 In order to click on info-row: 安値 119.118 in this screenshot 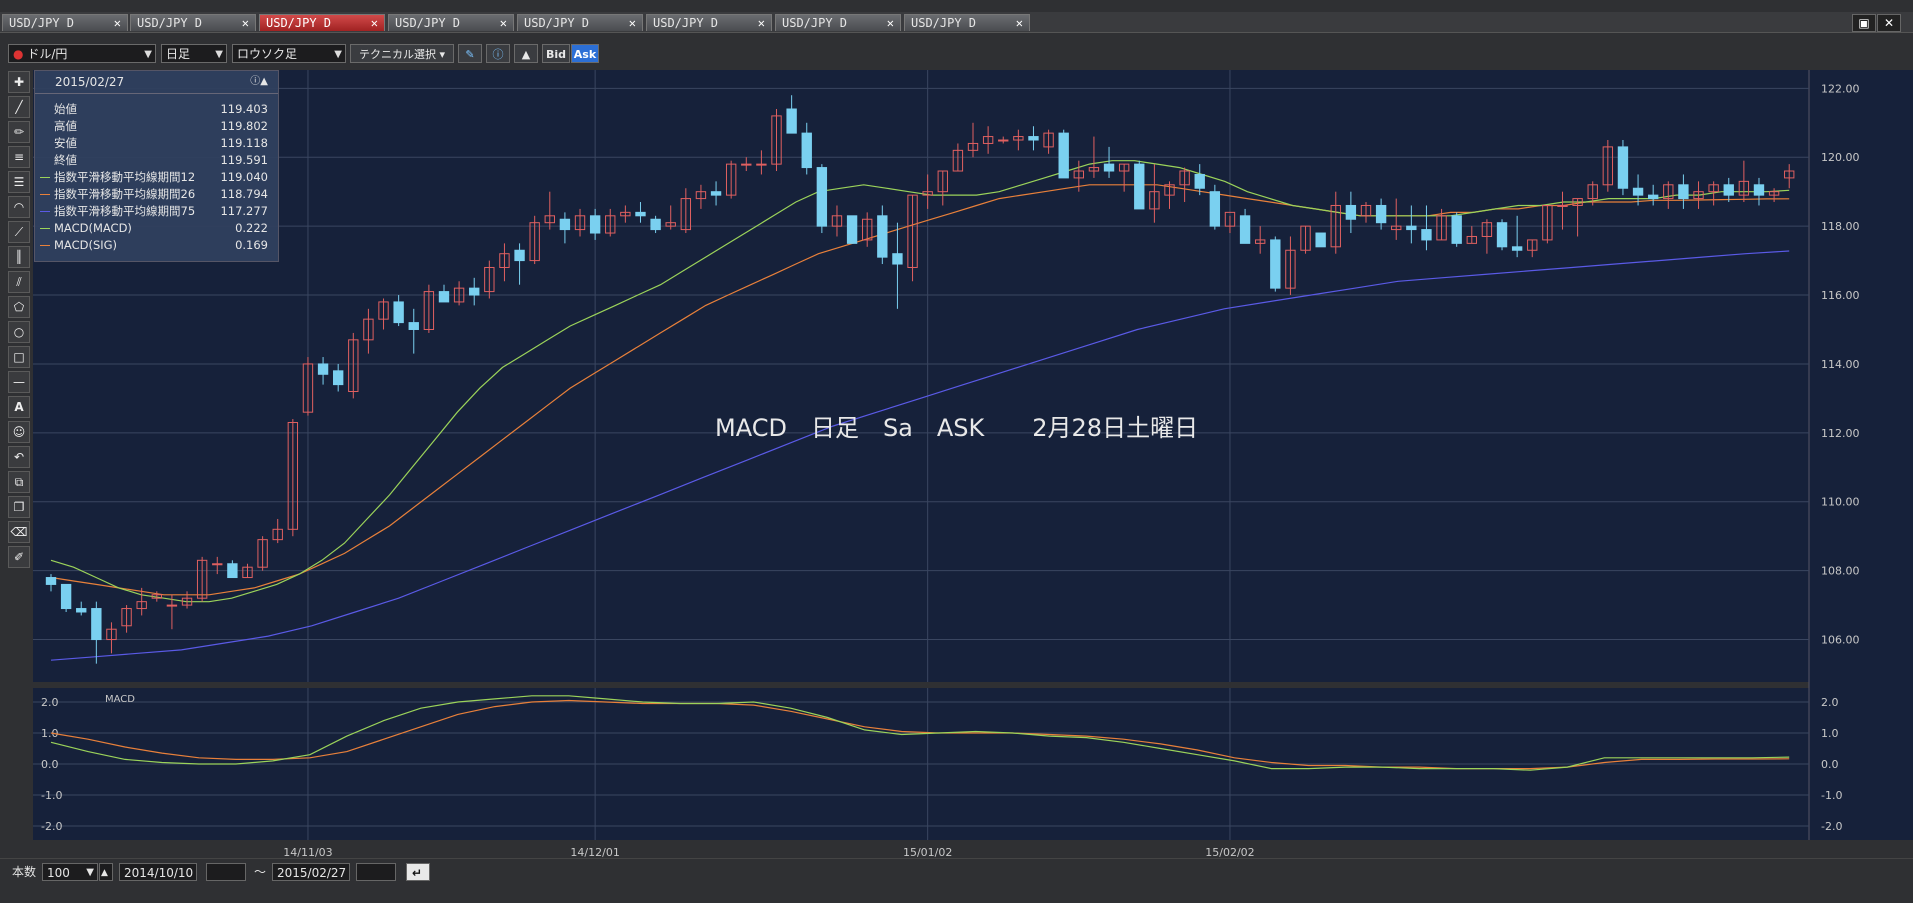, I will do `click(157, 143)`.